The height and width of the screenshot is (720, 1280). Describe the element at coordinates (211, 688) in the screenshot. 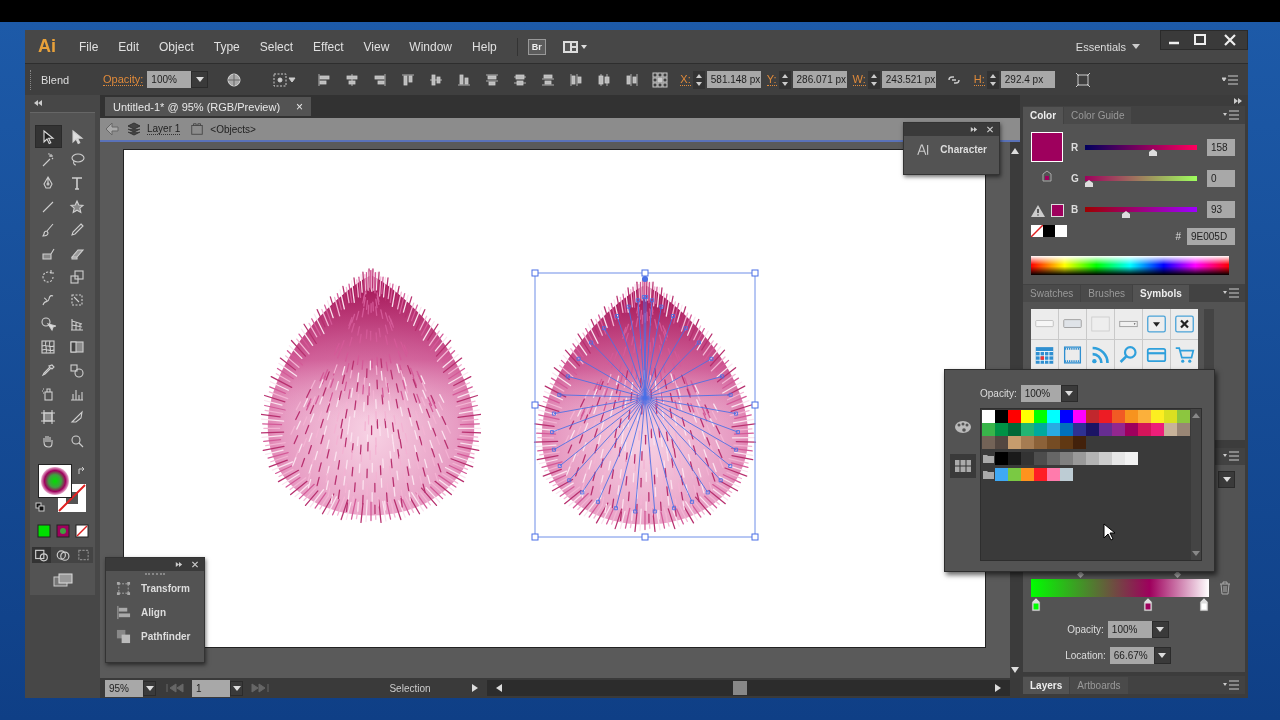

I see `artboard-field: 1` at that location.